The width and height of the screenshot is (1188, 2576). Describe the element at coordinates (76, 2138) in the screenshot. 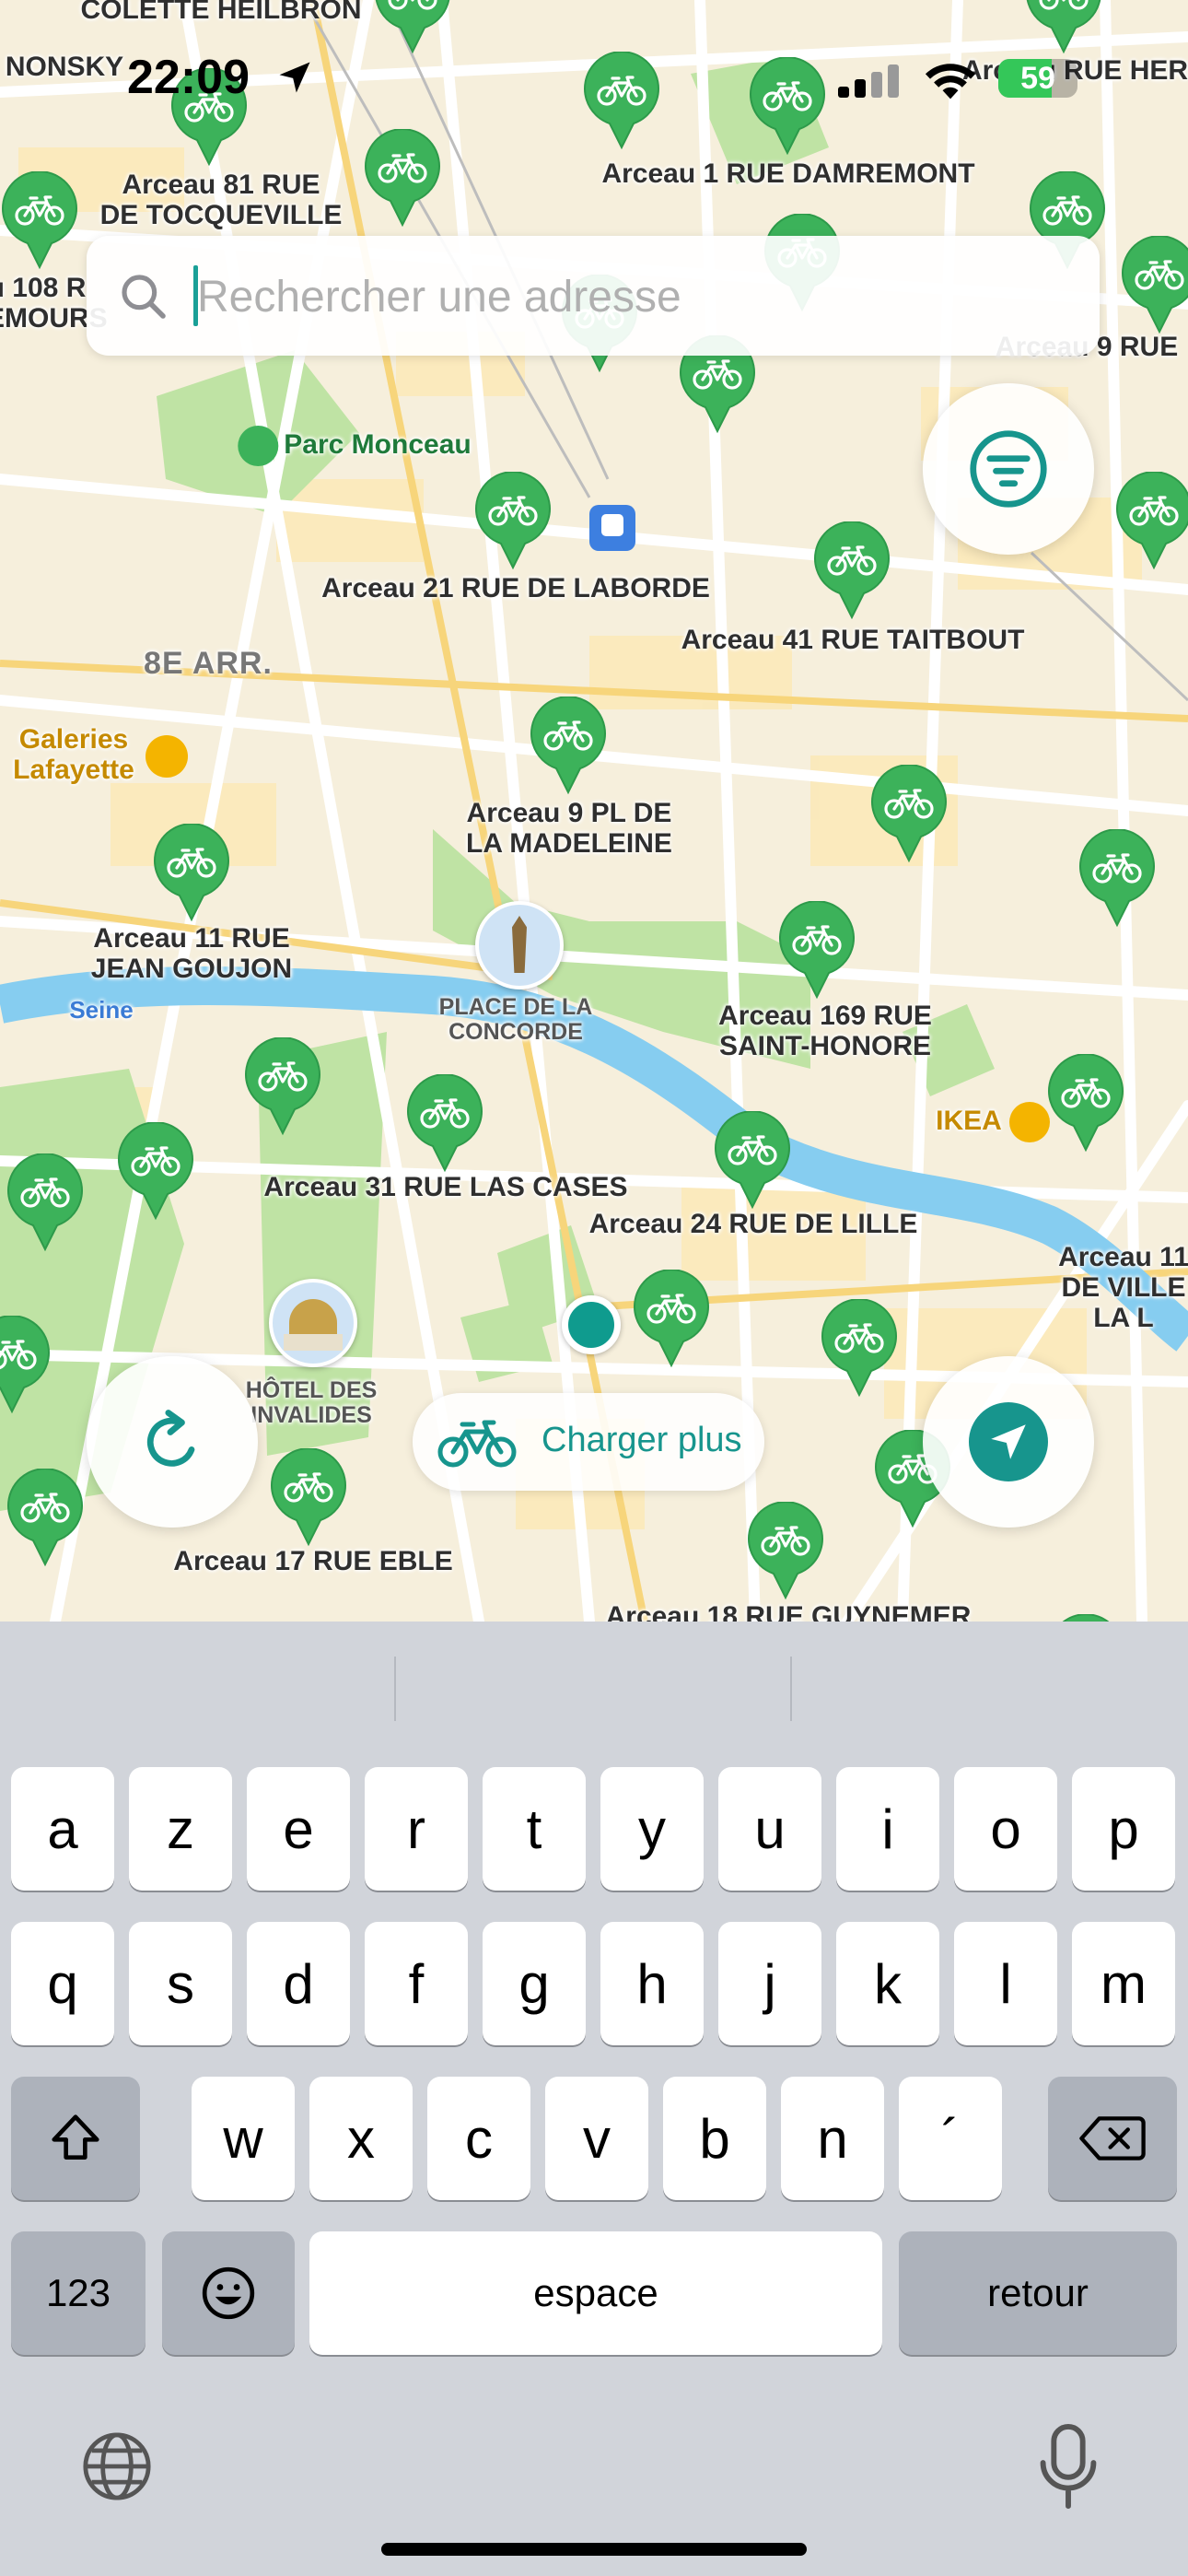

I see `shift-key` at that location.